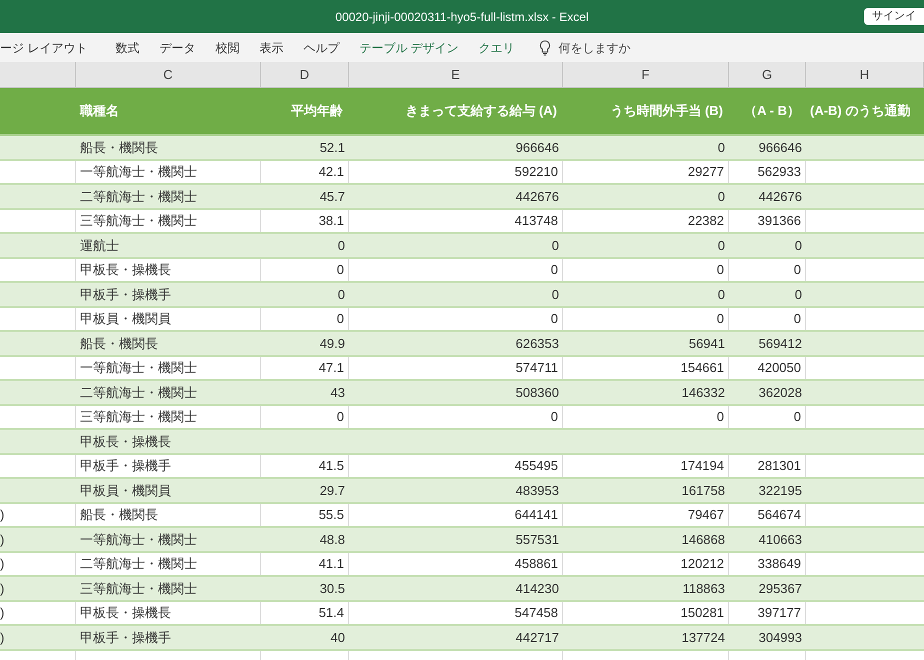  I want to click on sign-in-button: サインイ, so click(894, 16).